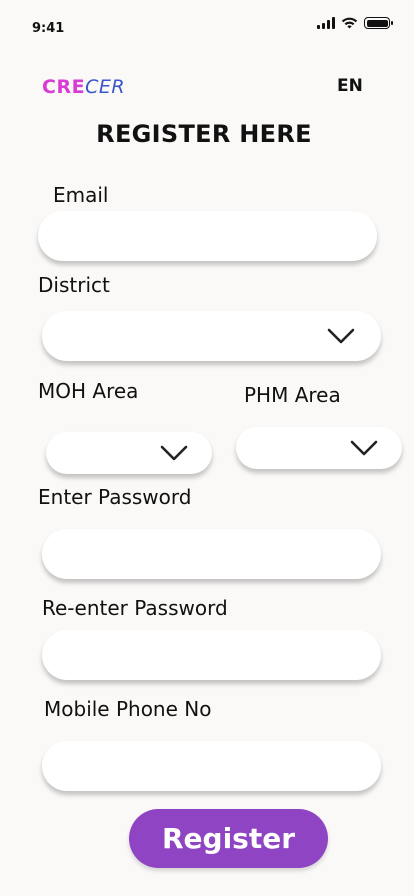 The image size is (414, 896). I want to click on phm-area-select, so click(319, 448).